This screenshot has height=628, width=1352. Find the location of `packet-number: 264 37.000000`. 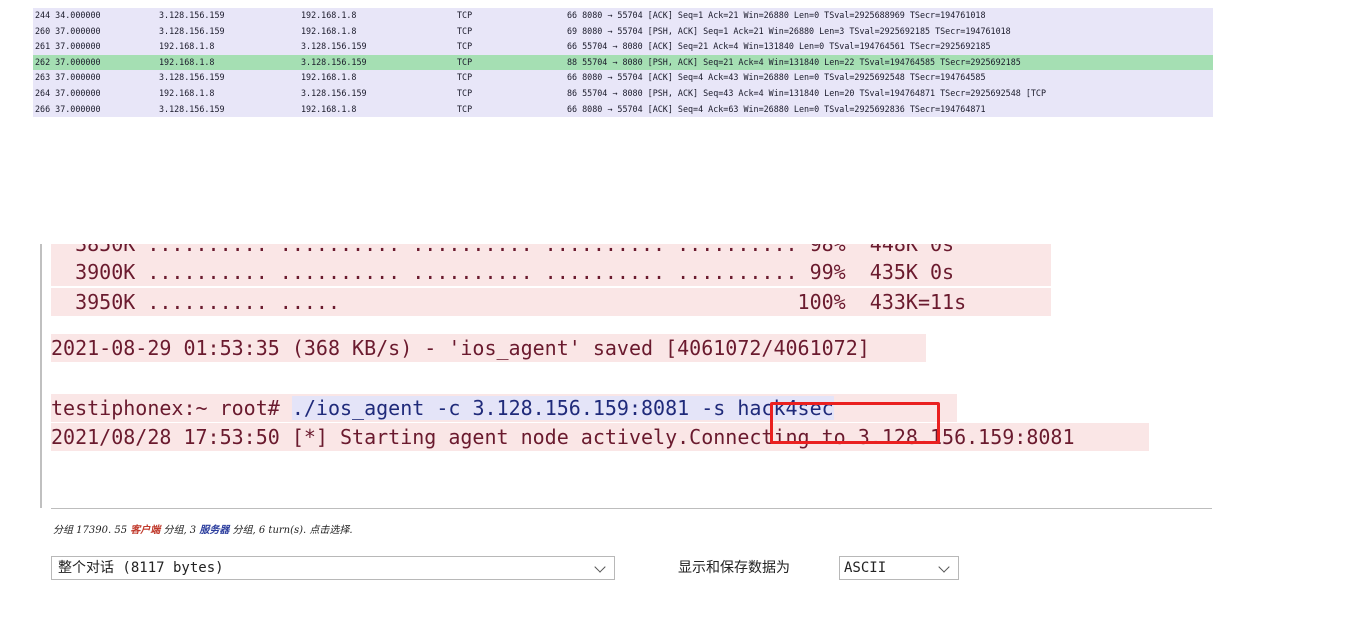

packet-number: 264 37.000000 is located at coordinates (68, 92).